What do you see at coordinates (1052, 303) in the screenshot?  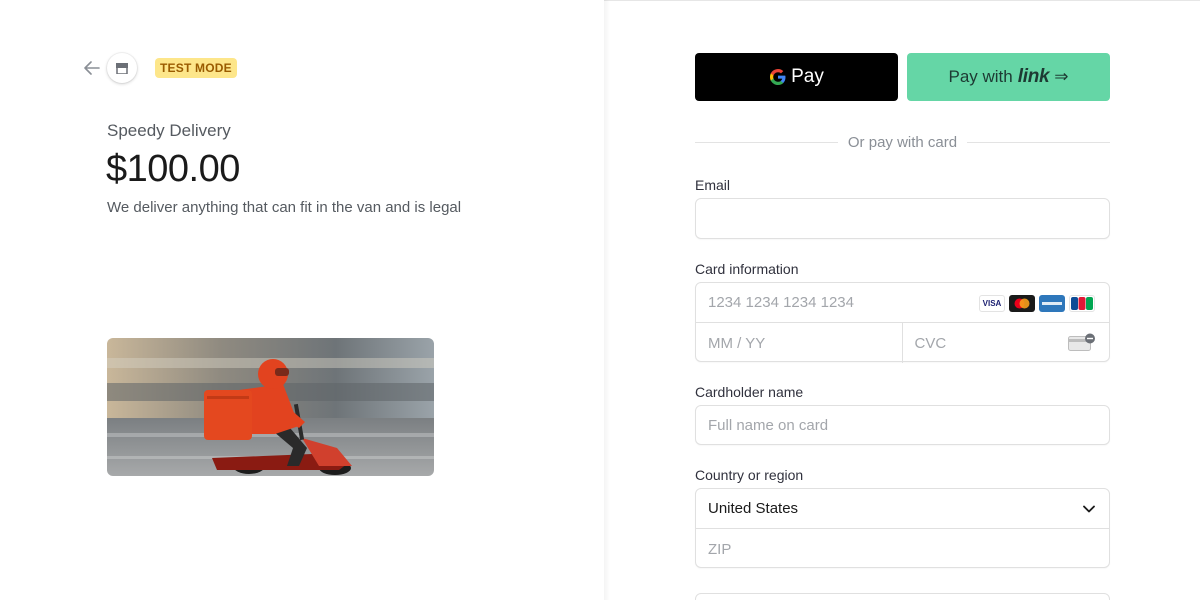 I see `amex-icon` at bounding box center [1052, 303].